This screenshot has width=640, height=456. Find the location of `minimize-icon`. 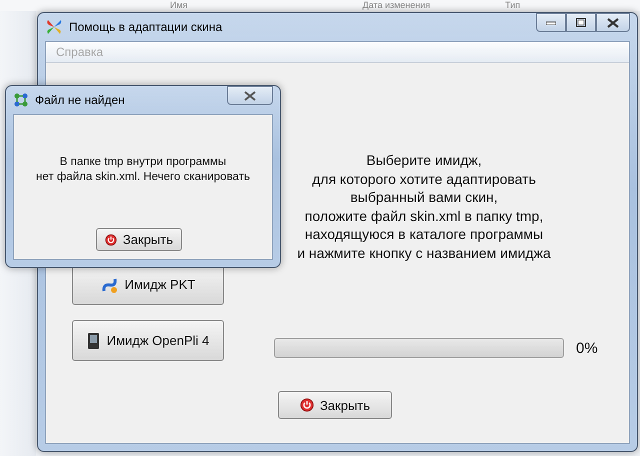

minimize-icon is located at coordinates (551, 22).